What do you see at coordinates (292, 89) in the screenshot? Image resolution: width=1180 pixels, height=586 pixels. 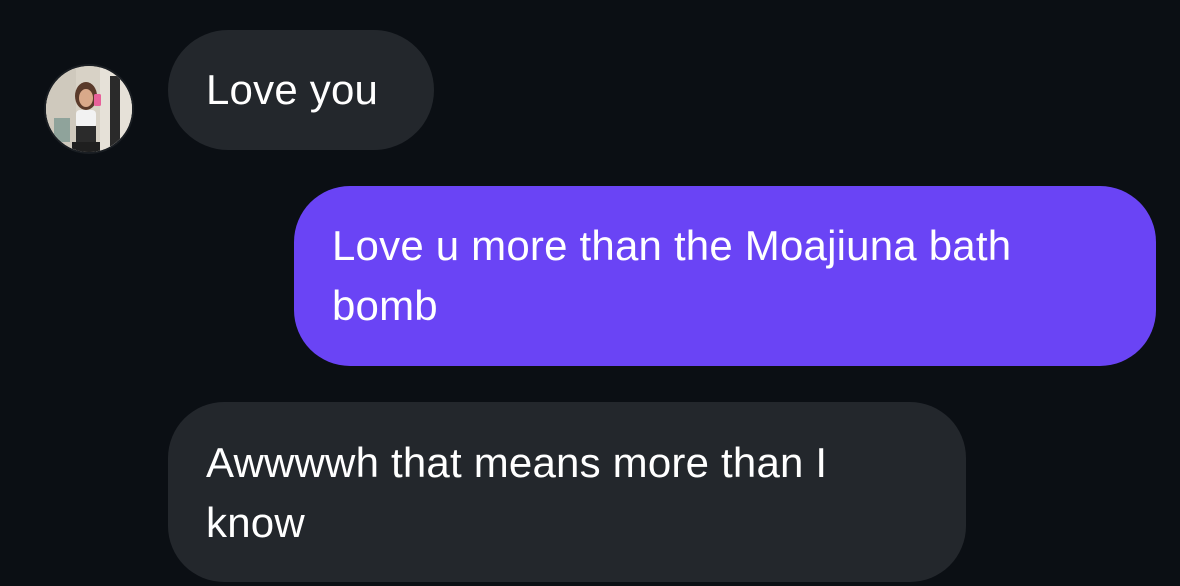 I see `message-text: Love you` at bounding box center [292, 89].